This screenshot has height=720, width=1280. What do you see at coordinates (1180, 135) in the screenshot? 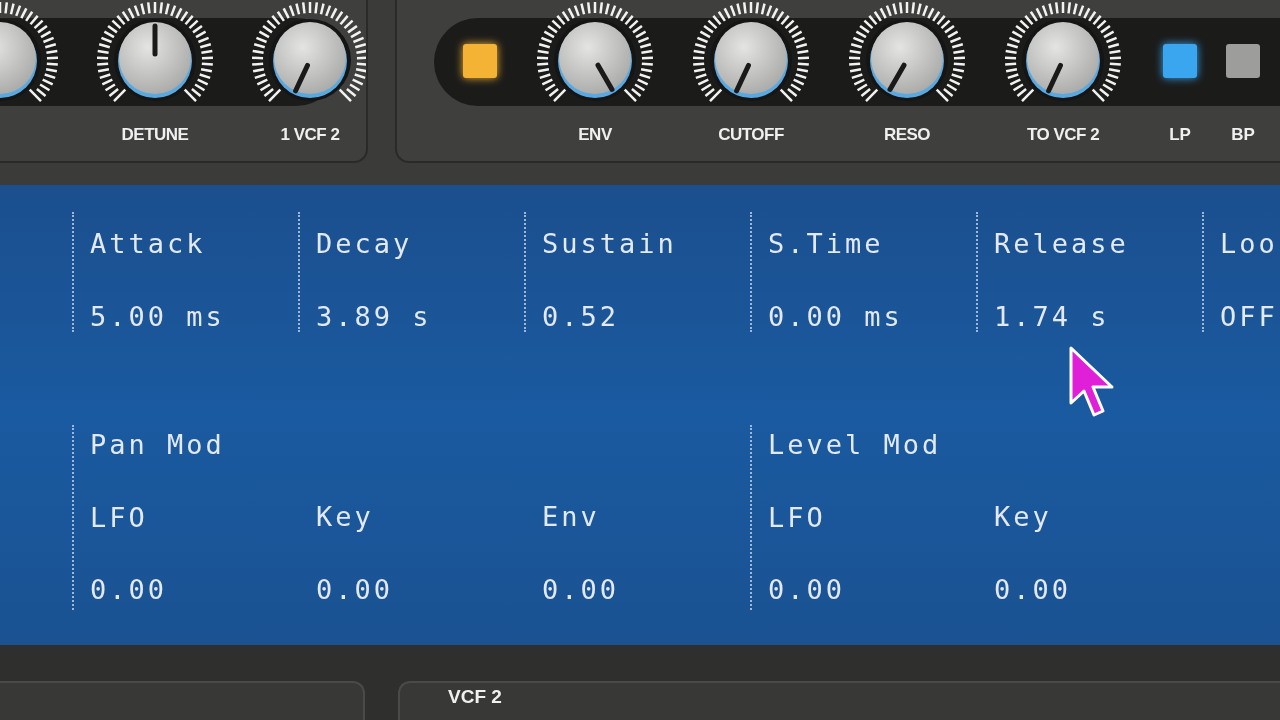
I see `mode-label: LP` at bounding box center [1180, 135].